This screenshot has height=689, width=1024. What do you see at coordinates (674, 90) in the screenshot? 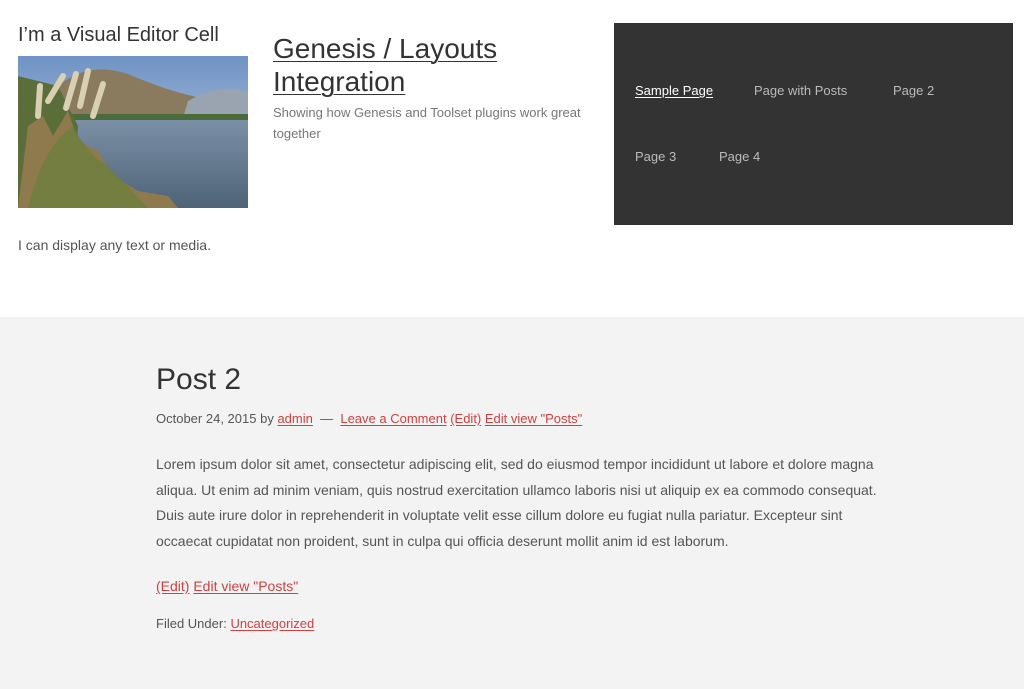
I see `nav-item-sample-page: Sample Page` at bounding box center [674, 90].